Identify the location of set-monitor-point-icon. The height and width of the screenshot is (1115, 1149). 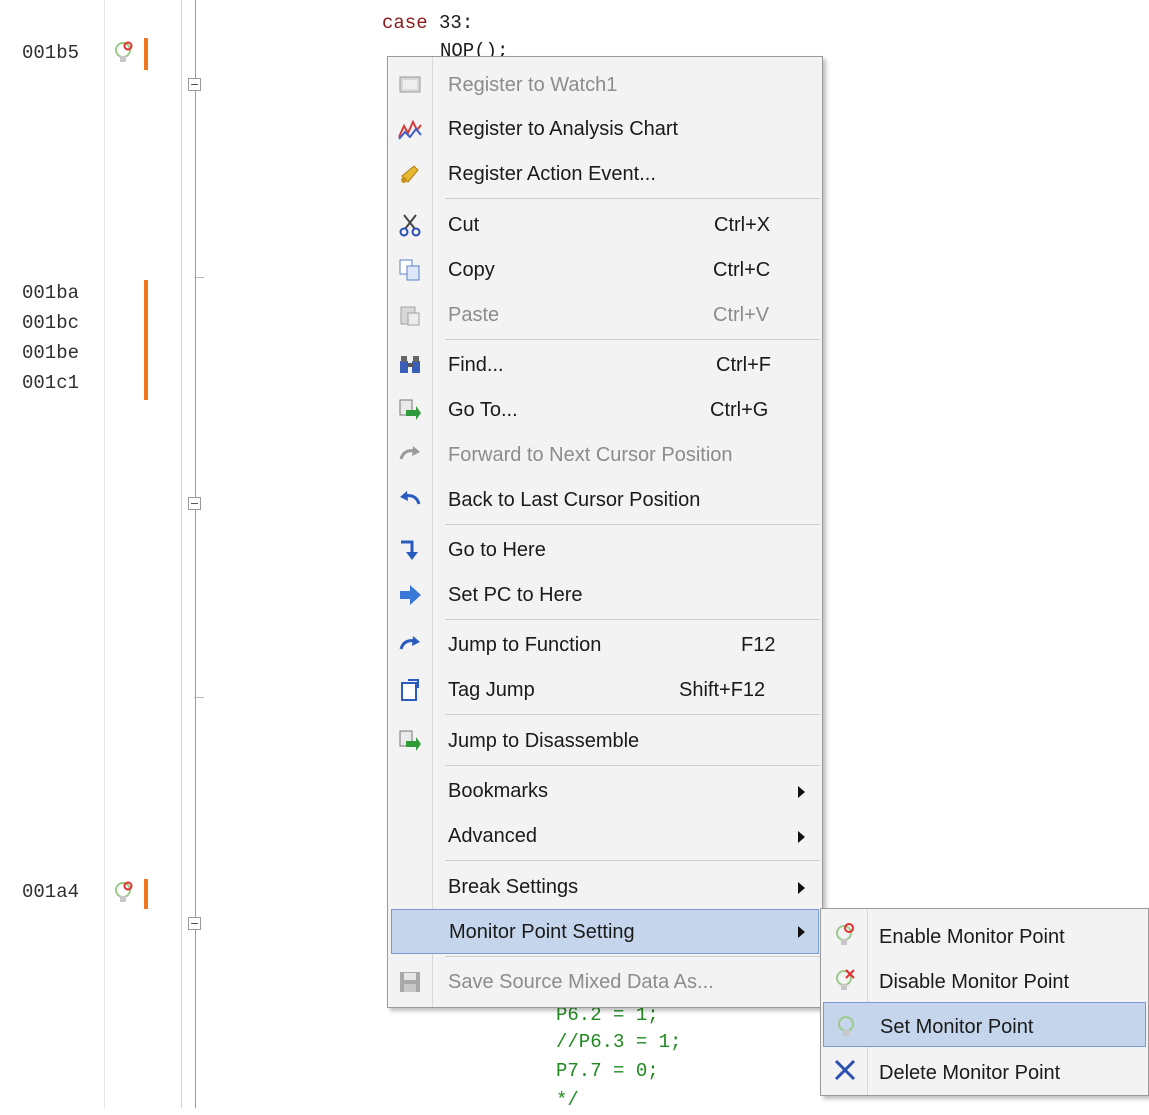
(846, 1025).